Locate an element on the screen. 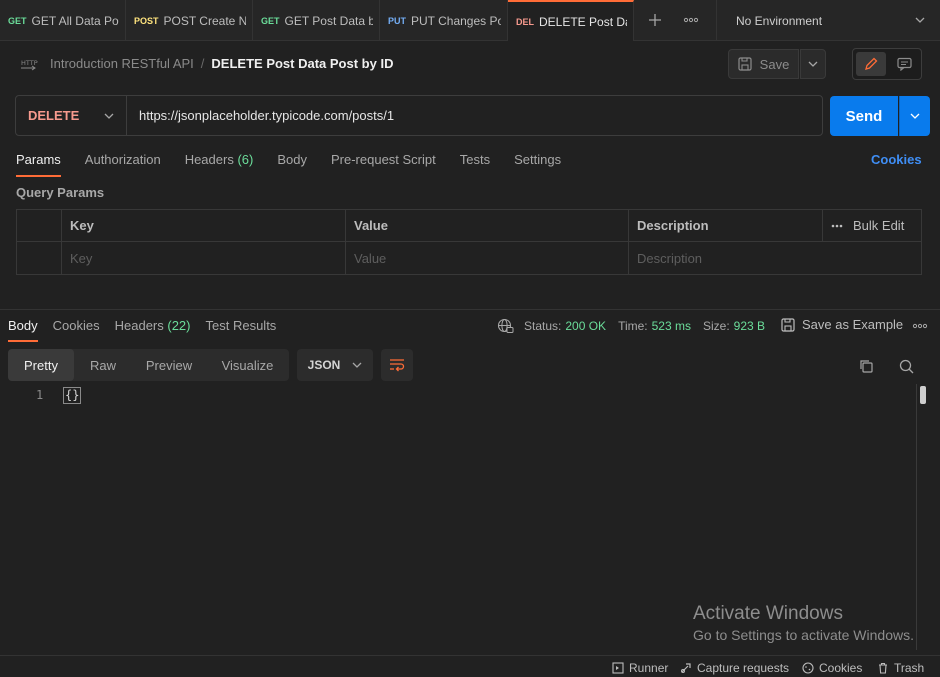 This screenshot has height=677, width=940. response-tabs: Body Cookies Headers (22) Test Results is located at coordinates (149, 330).